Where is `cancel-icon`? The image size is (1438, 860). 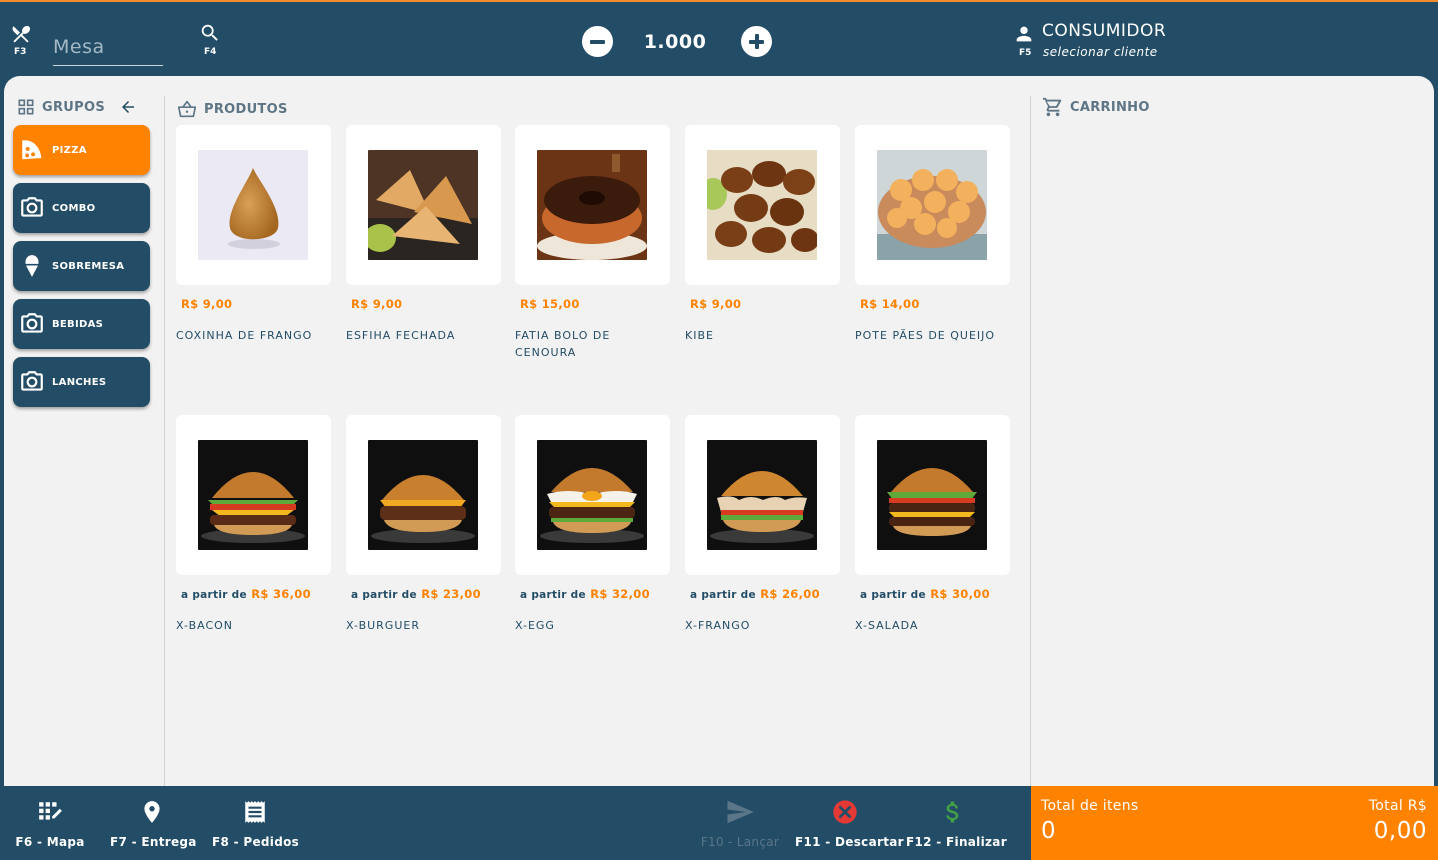 cancel-icon is located at coordinates (845, 812).